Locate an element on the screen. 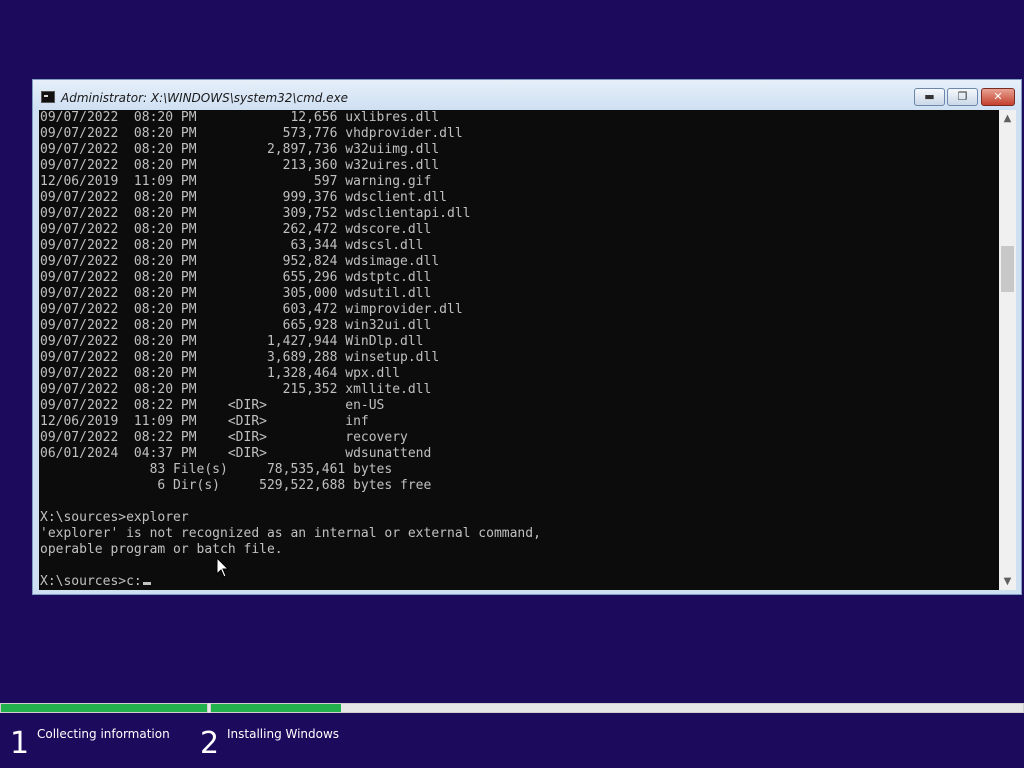 This screenshot has height=768, width=1024. progress-fill-collecting is located at coordinates (104, 708).